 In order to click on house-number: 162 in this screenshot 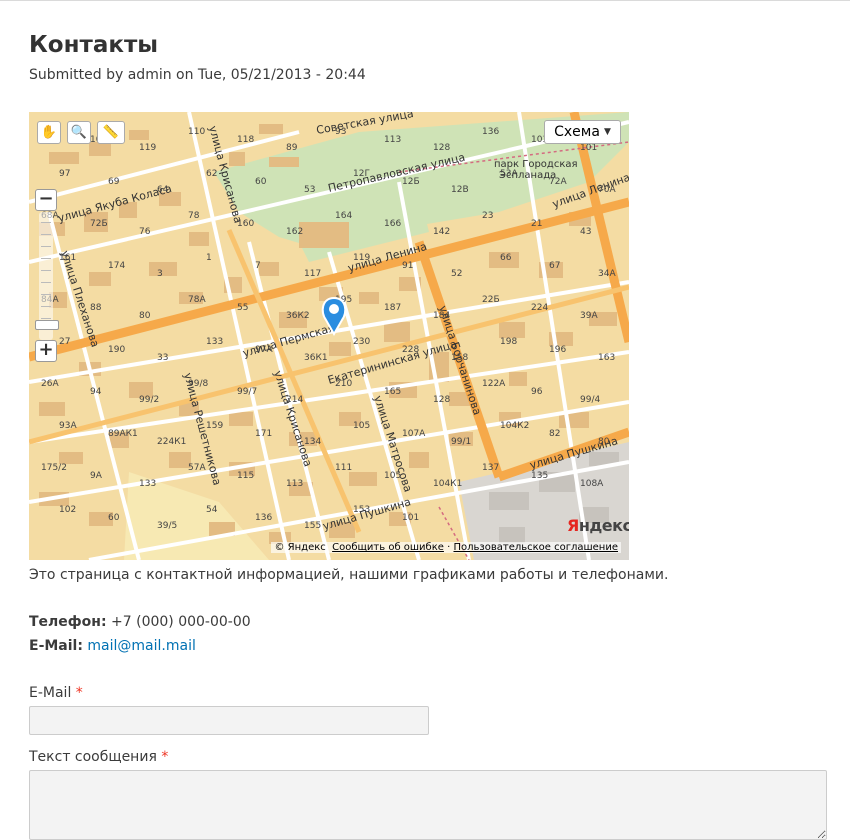, I will do `click(294, 232)`.